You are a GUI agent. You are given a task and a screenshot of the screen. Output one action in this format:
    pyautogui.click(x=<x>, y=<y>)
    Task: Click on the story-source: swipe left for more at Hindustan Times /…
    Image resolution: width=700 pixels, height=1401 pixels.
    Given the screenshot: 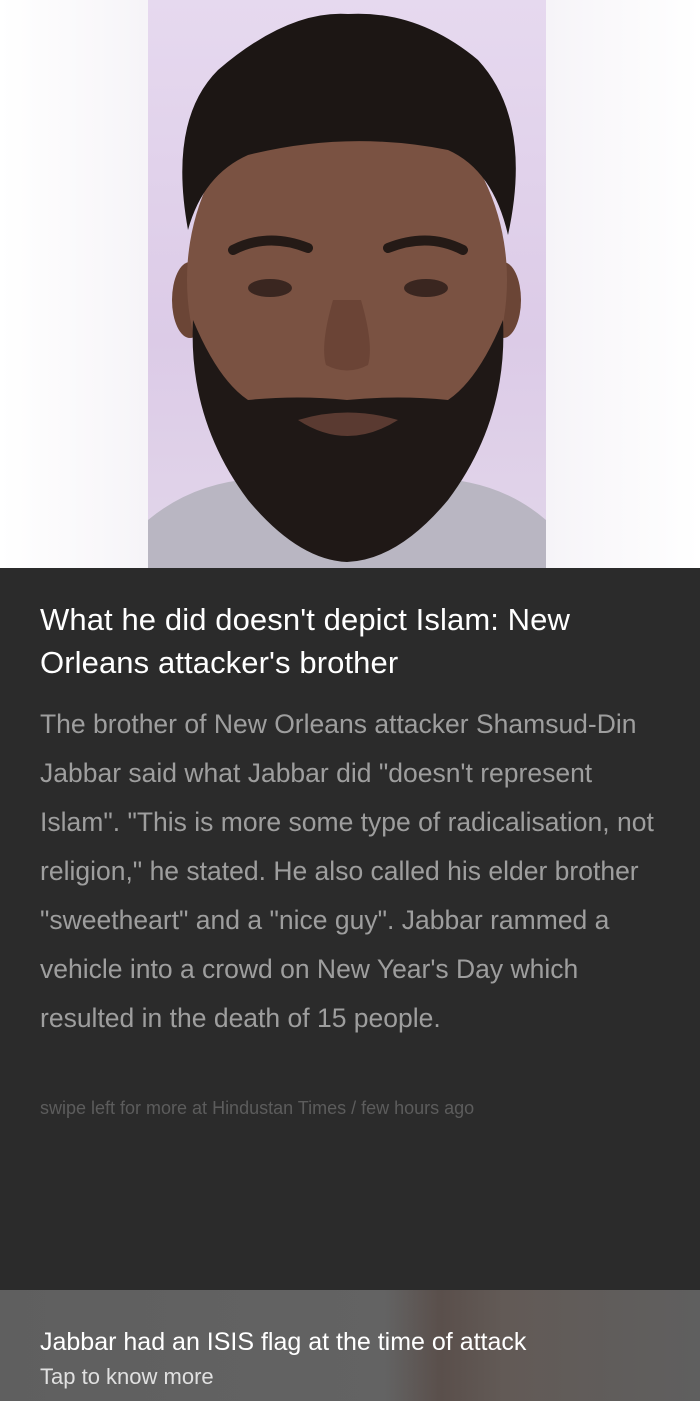 What is the action you would take?
    pyautogui.click(x=257, y=1108)
    